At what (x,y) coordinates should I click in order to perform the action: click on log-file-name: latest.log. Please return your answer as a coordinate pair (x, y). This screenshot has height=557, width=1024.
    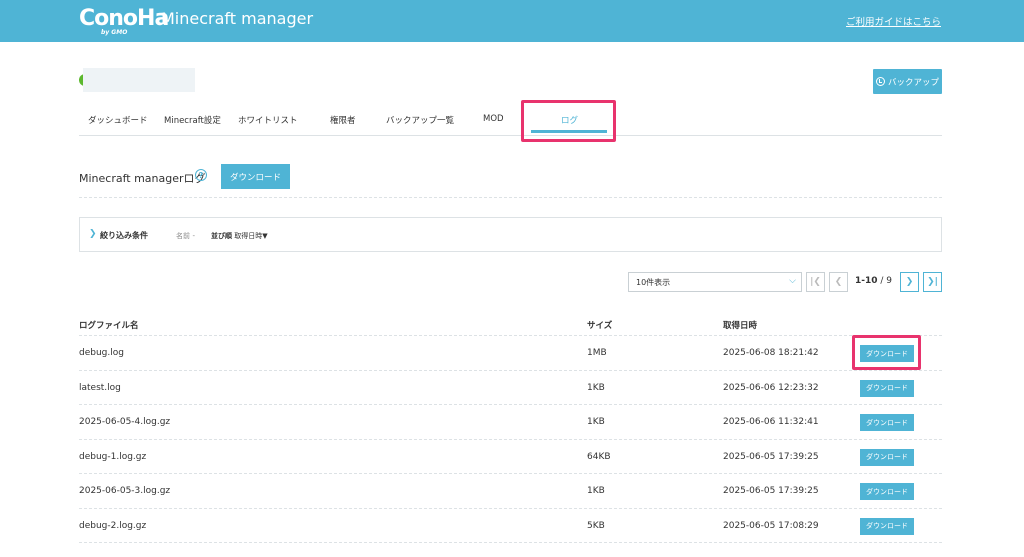
    Looking at the image, I should click on (100, 387).